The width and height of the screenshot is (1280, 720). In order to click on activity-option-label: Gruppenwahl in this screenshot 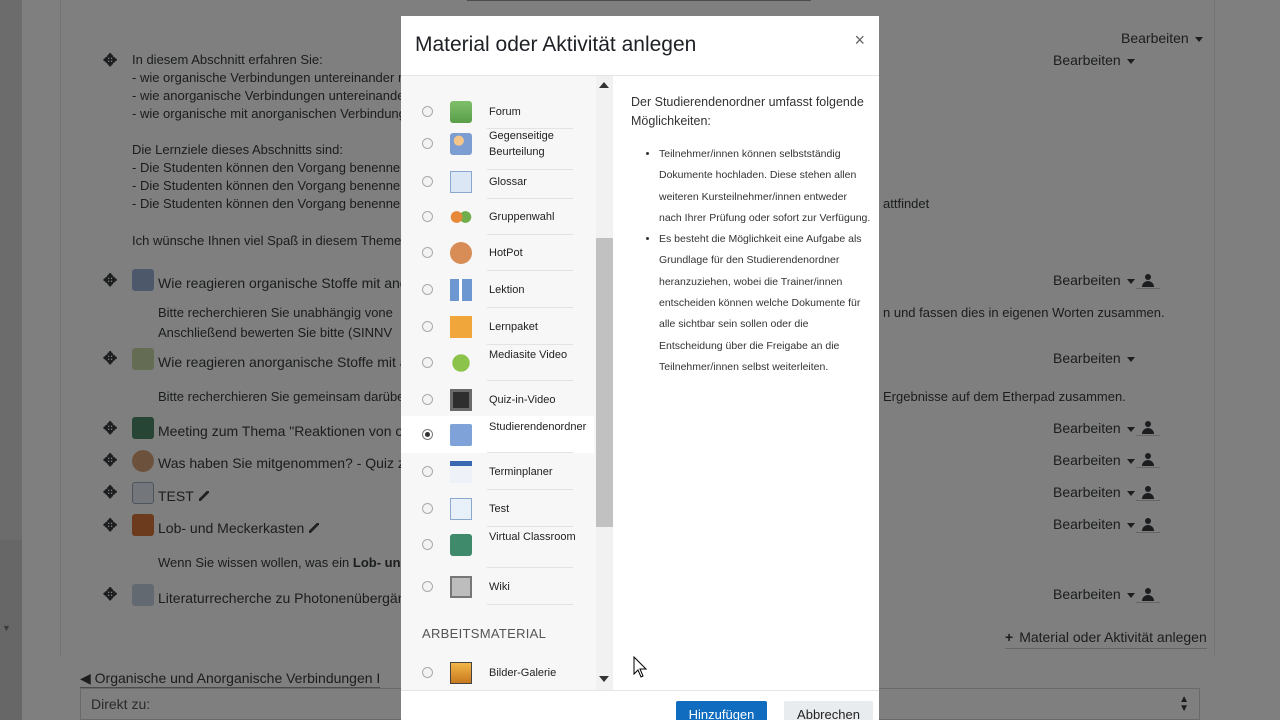, I will do `click(522, 217)`.